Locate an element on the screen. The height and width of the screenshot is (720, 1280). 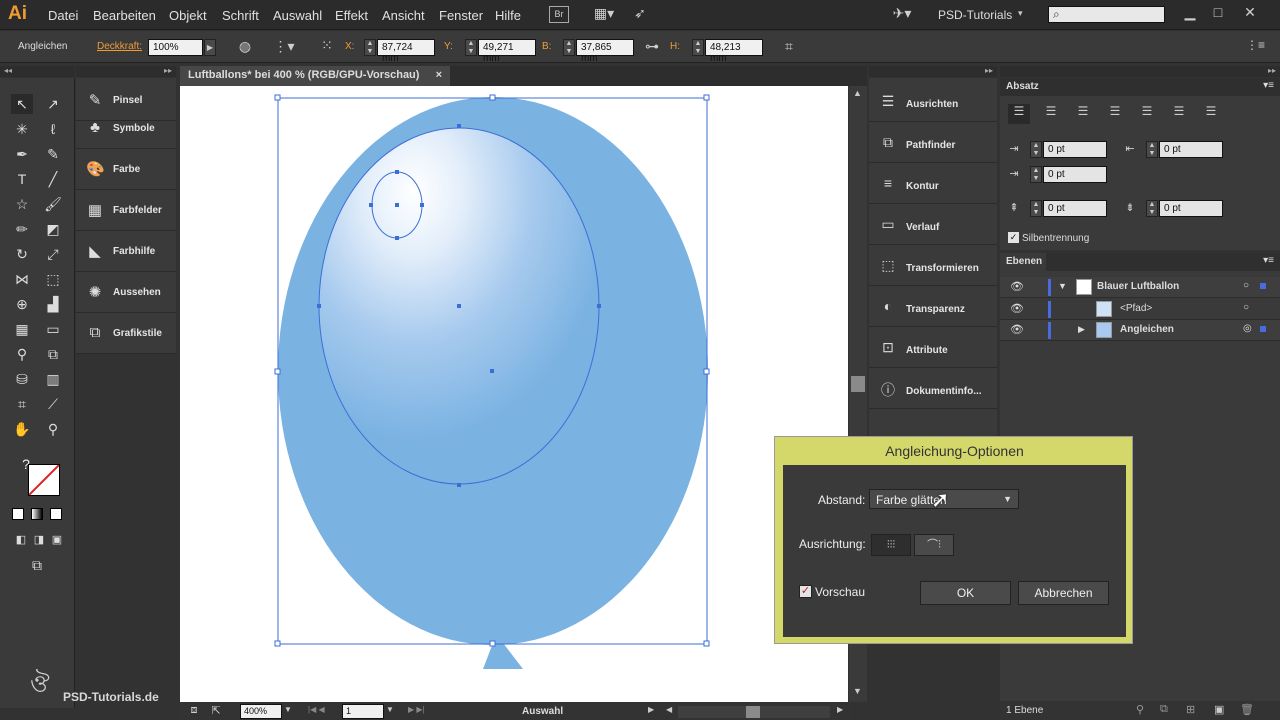
shape-builder-tool-icon: ⊕ is located at coordinates (22, 304).